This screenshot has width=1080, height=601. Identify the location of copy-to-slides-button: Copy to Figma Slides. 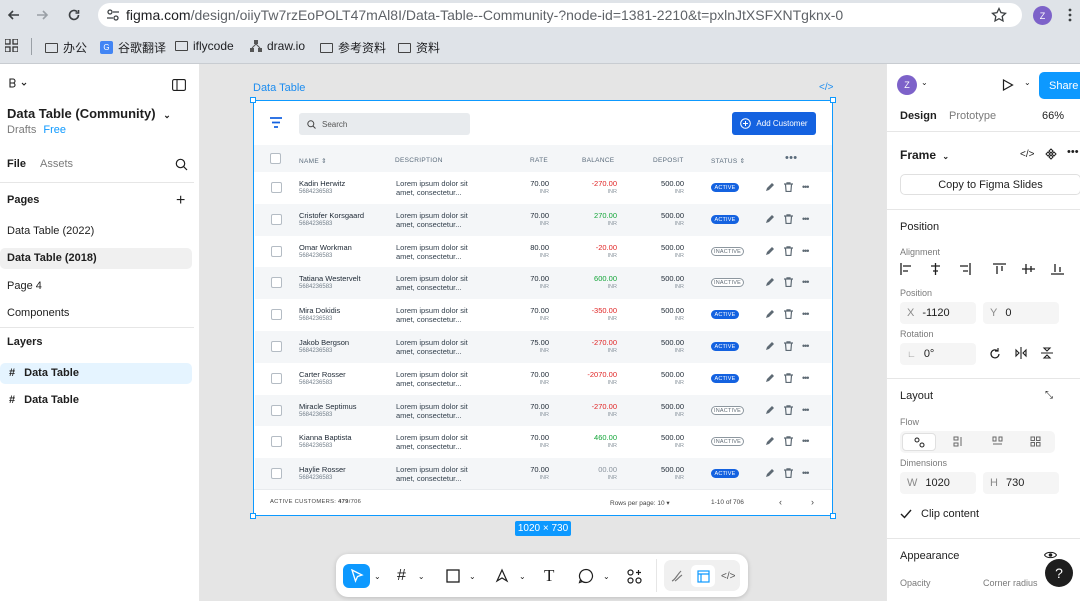
(990, 184).